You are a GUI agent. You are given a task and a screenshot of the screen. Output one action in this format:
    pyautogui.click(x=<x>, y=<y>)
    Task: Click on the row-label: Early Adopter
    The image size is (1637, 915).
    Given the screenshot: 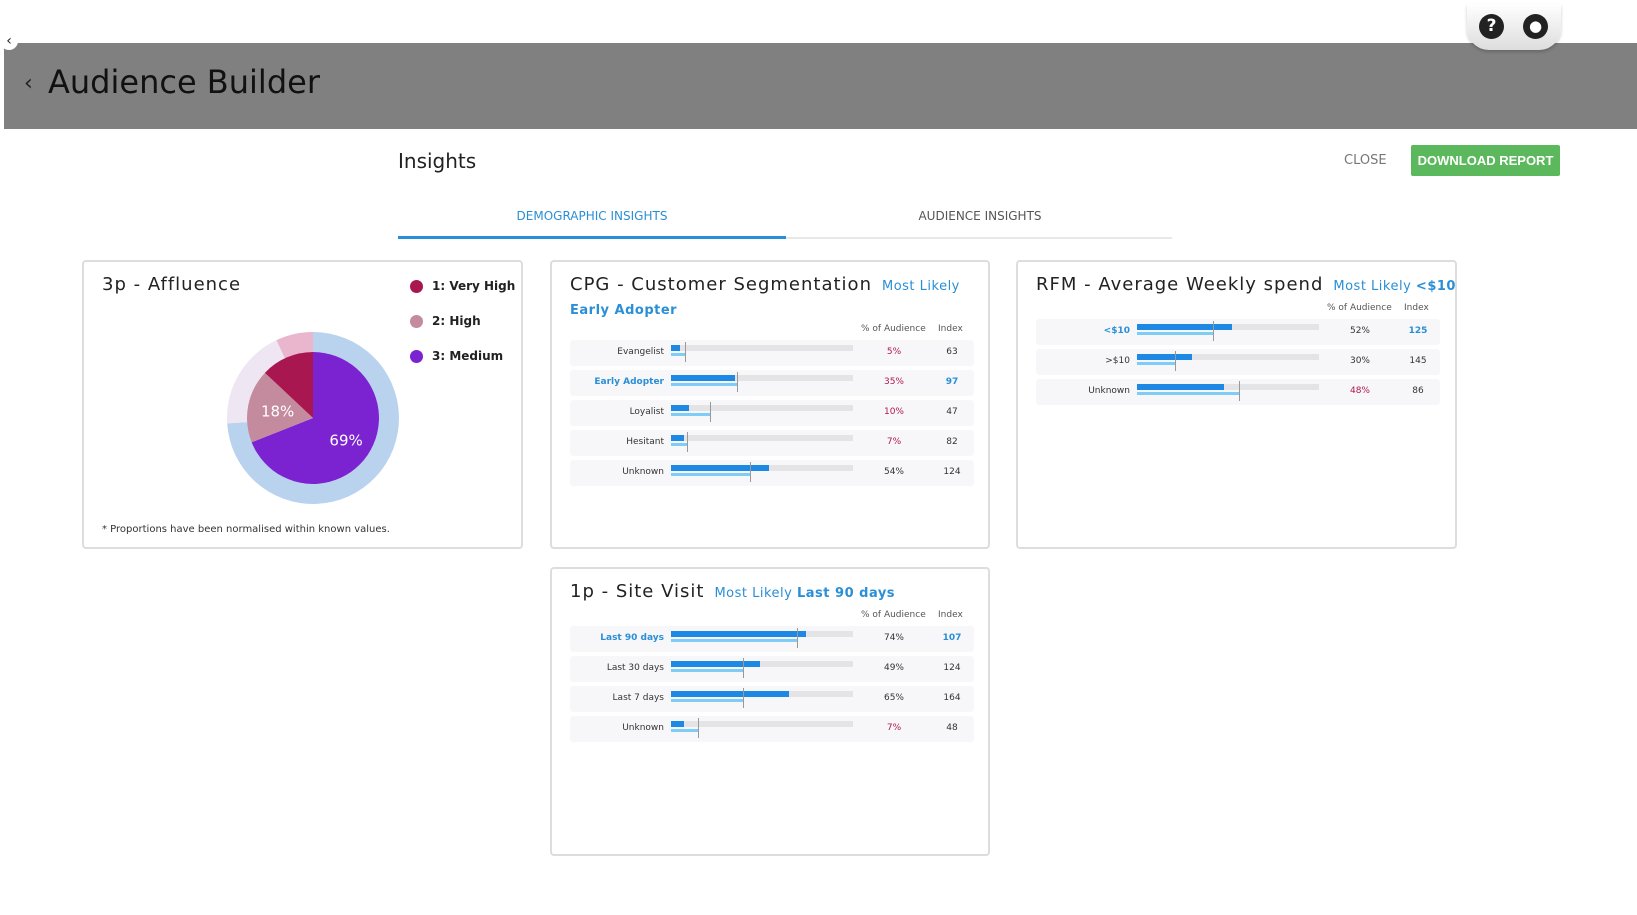 What is the action you would take?
    pyautogui.click(x=629, y=382)
    